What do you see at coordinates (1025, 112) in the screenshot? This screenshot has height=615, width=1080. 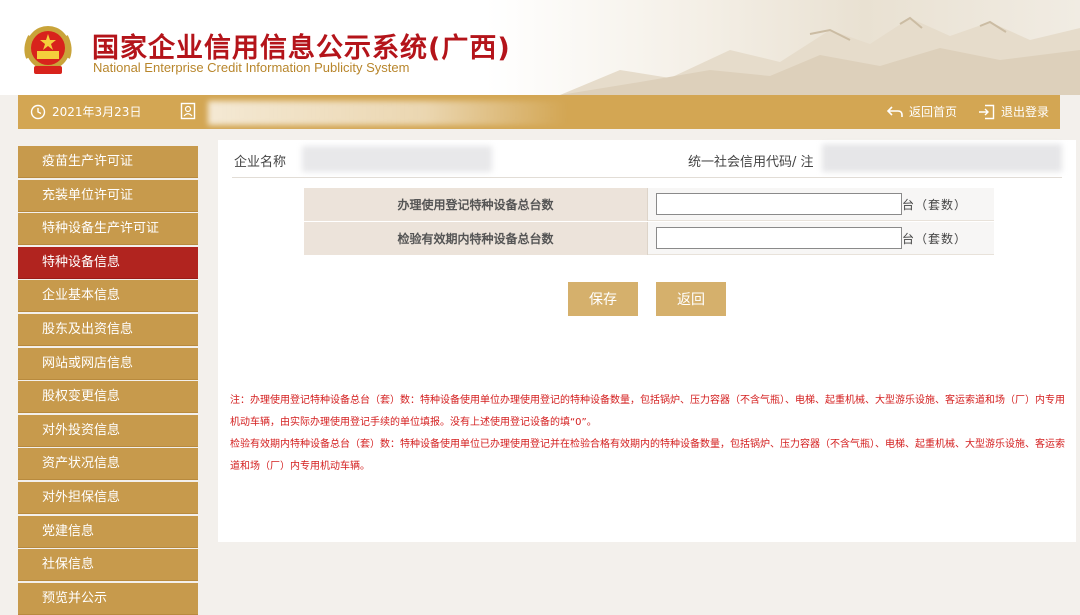 I see `logout-label: 退出登录` at bounding box center [1025, 112].